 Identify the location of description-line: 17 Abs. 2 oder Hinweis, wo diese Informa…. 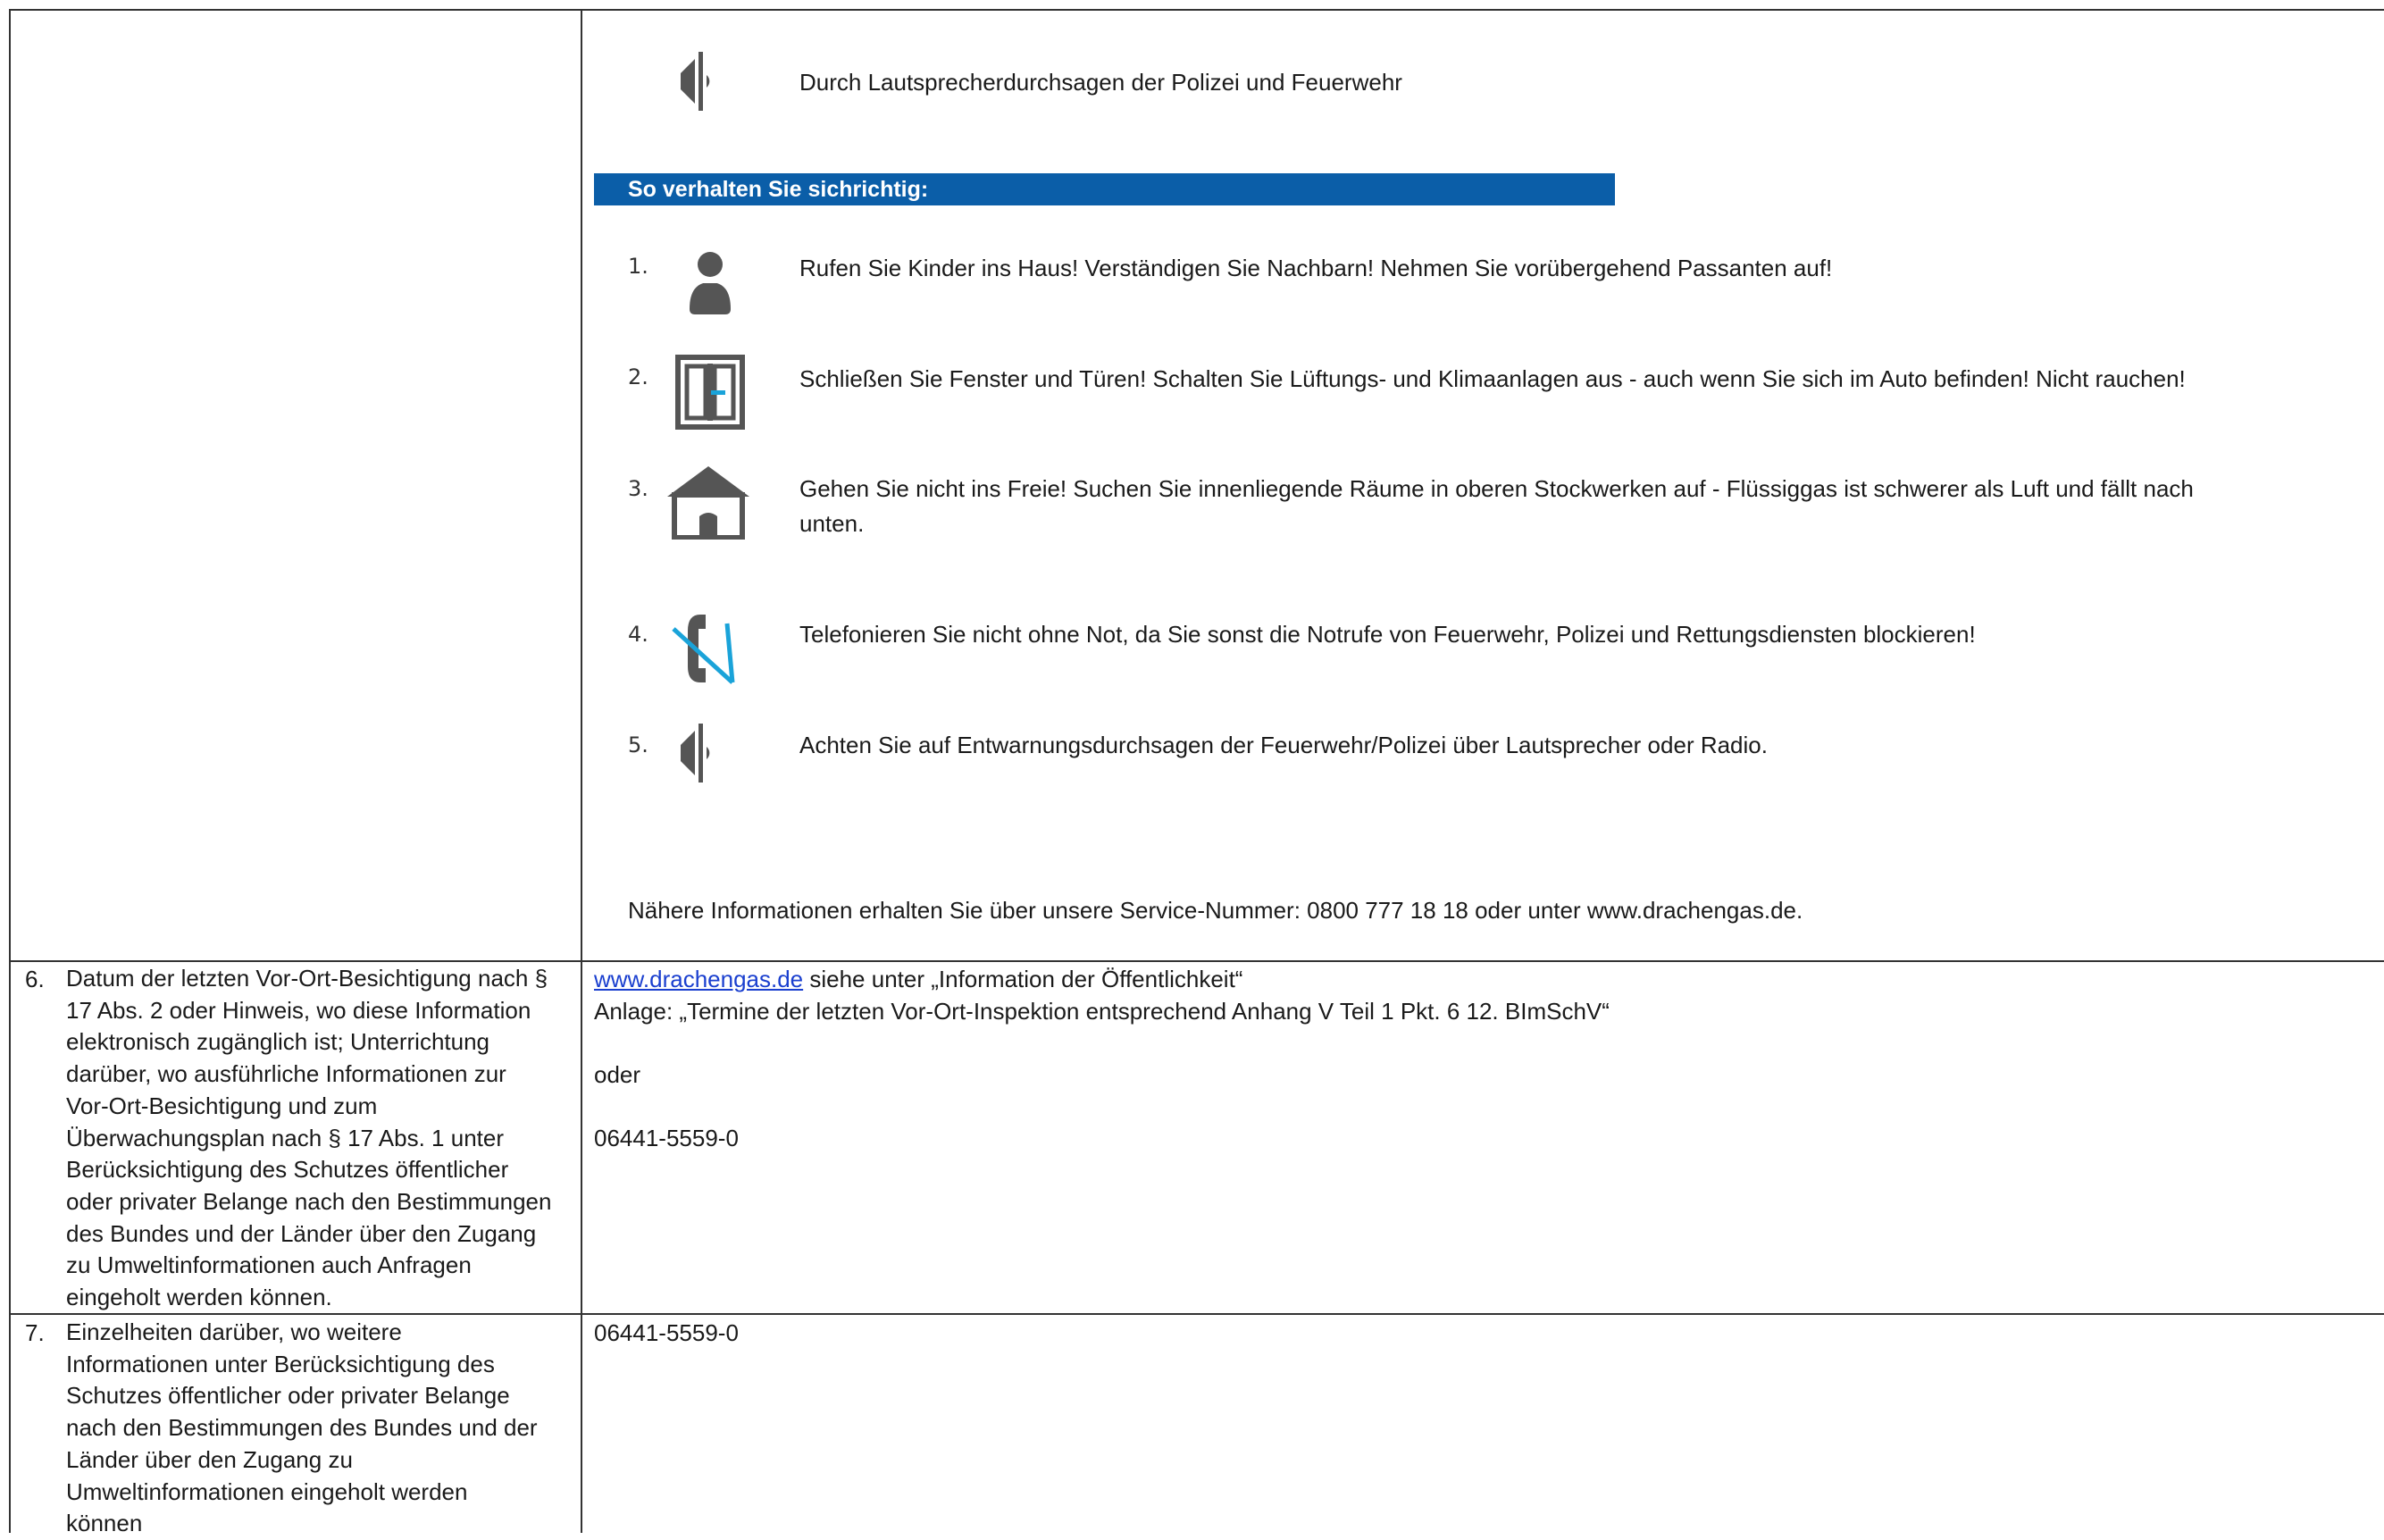
(298, 1010).